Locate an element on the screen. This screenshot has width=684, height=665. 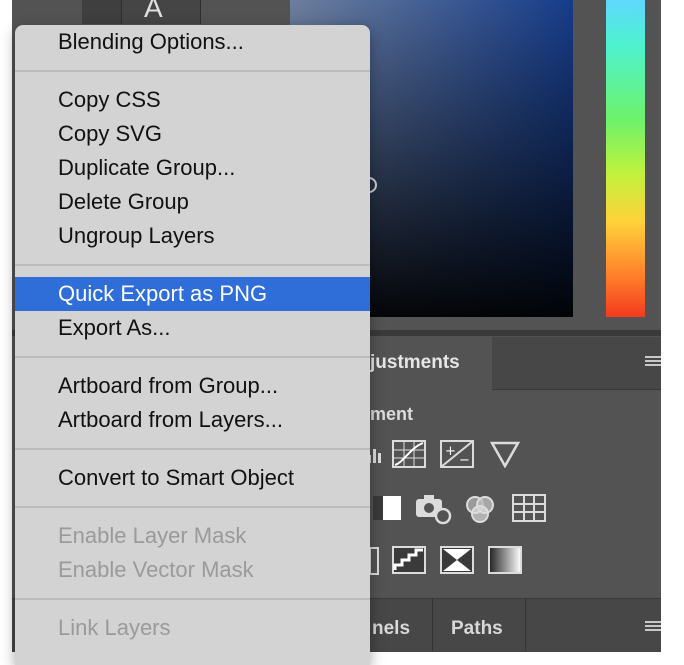
tab-bar is located at coordinates (576, 363).